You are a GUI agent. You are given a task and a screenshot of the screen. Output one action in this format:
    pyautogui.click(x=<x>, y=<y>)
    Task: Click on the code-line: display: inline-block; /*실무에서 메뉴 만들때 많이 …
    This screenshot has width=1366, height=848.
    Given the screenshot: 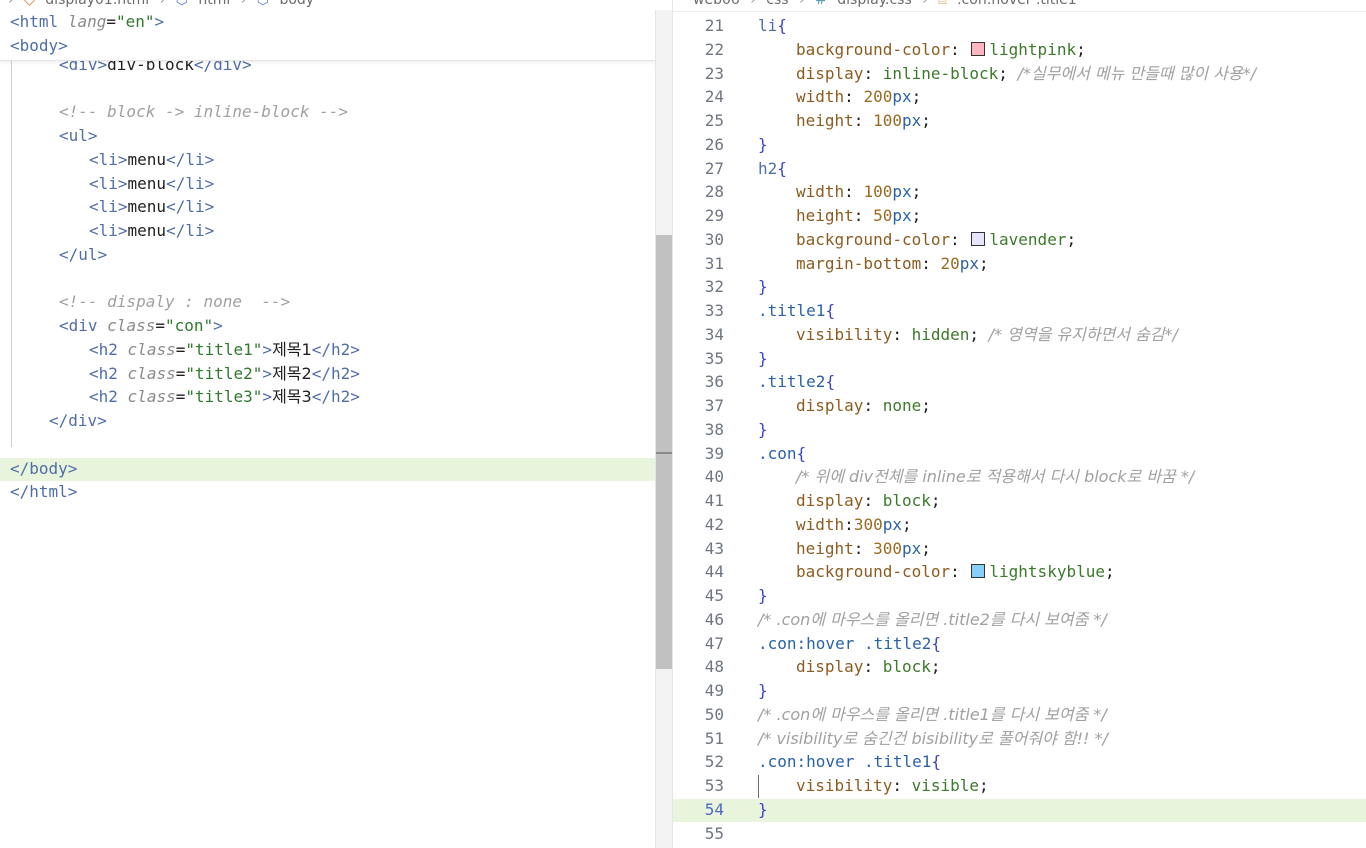 What is the action you would take?
    pyautogui.click(x=1026, y=74)
    